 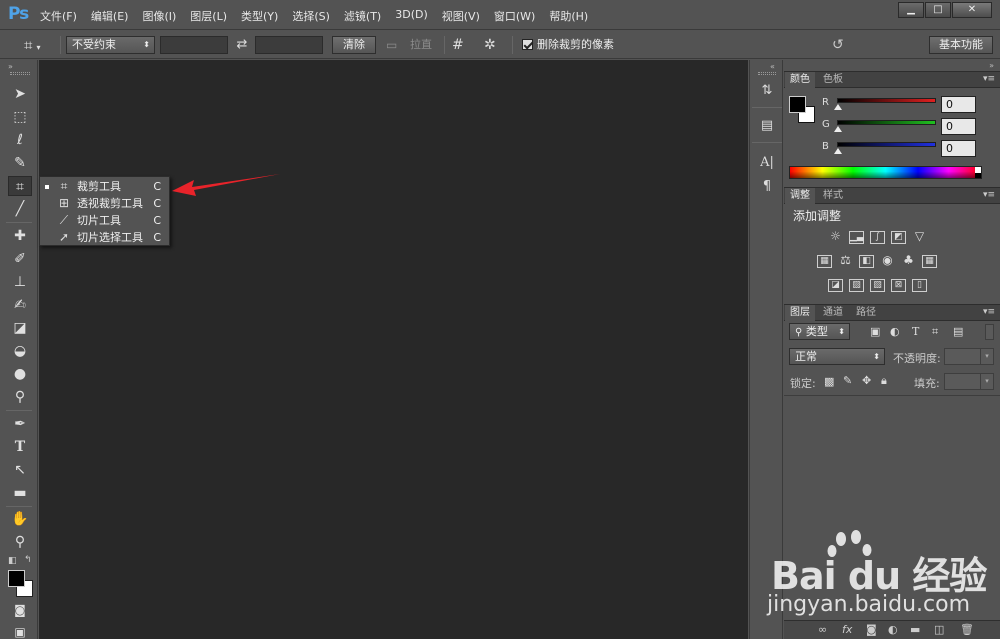 What do you see at coordinates (20, 397) in the screenshot?
I see `dodge-tool-icon: ⚲` at bounding box center [20, 397].